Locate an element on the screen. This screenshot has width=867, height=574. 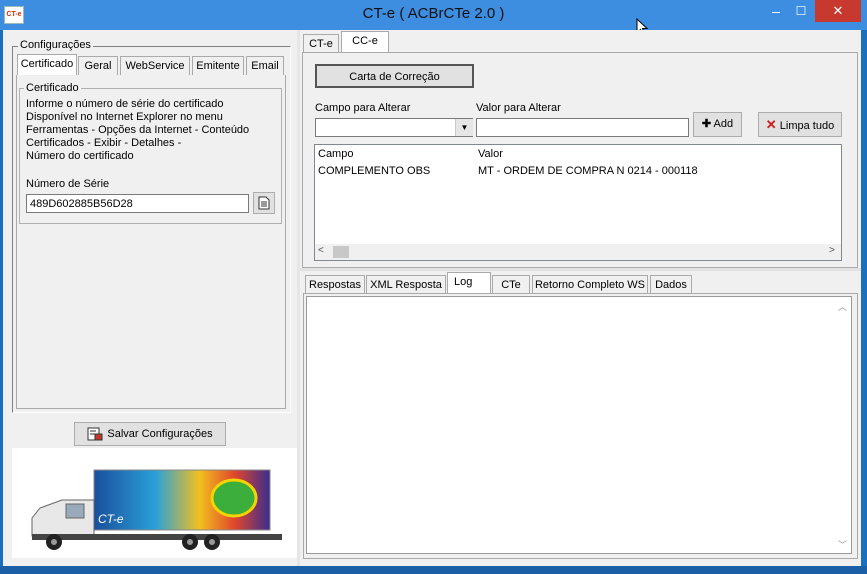
close-button: ✕ is located at coordinates (838, 11).